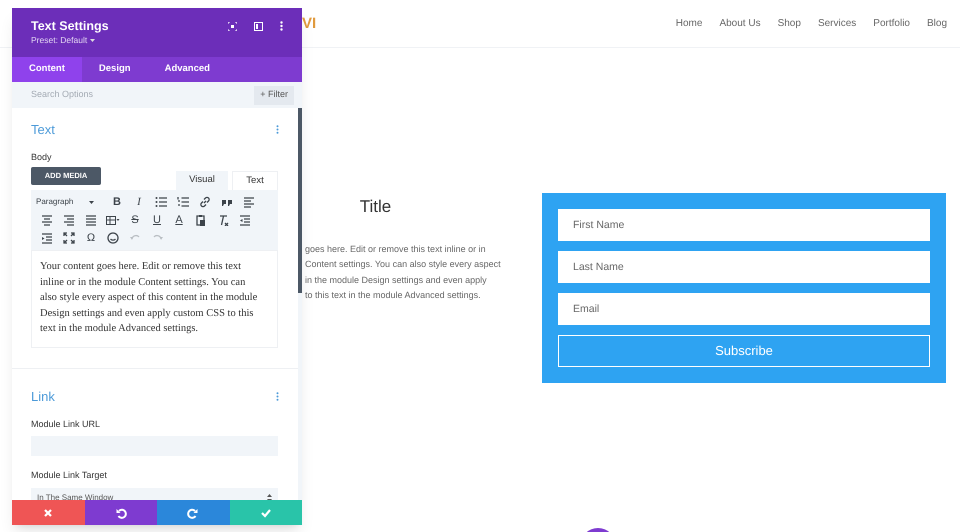 The height and width of the screenshot is (532, 960). What do you see at coordinates (71, 202) in the screenshot?
I see `format-select: Paragraph` at bounding box center [71, 202].